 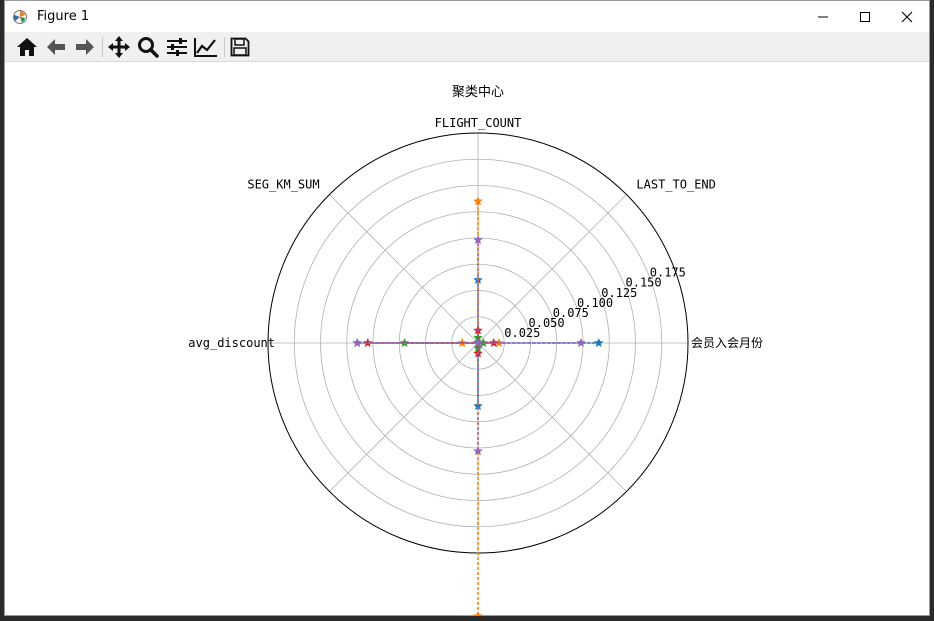 I want to click on home-icon, so click(x=27, y=47).